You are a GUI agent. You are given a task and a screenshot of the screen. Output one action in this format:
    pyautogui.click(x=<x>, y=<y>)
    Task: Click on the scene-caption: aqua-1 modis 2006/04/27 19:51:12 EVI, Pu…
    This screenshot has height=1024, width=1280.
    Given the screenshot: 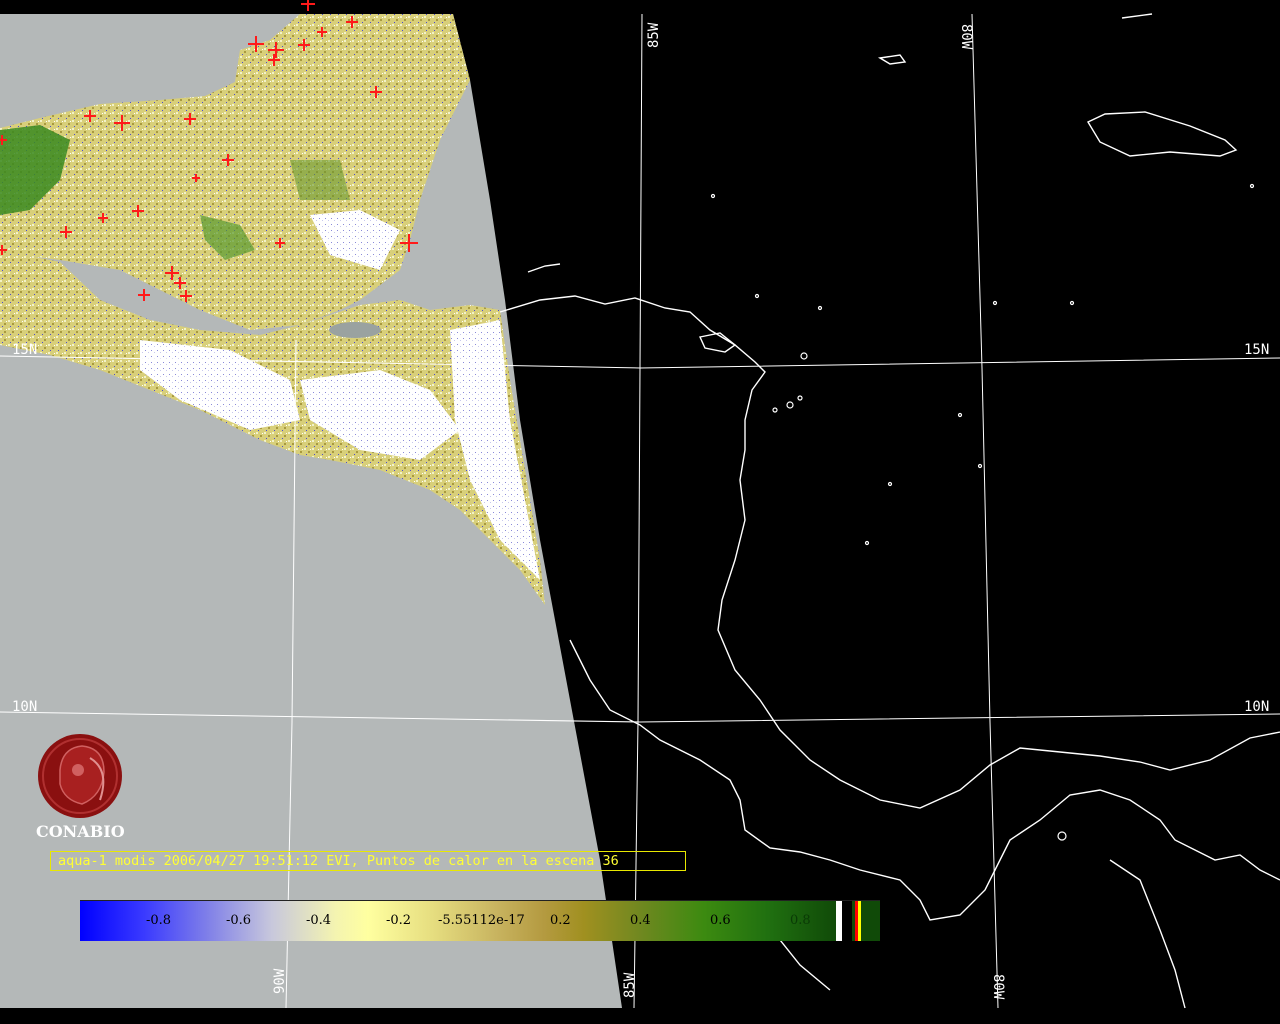 What is the action you would take?
    pyautogui.click(x=368, y=861)
    